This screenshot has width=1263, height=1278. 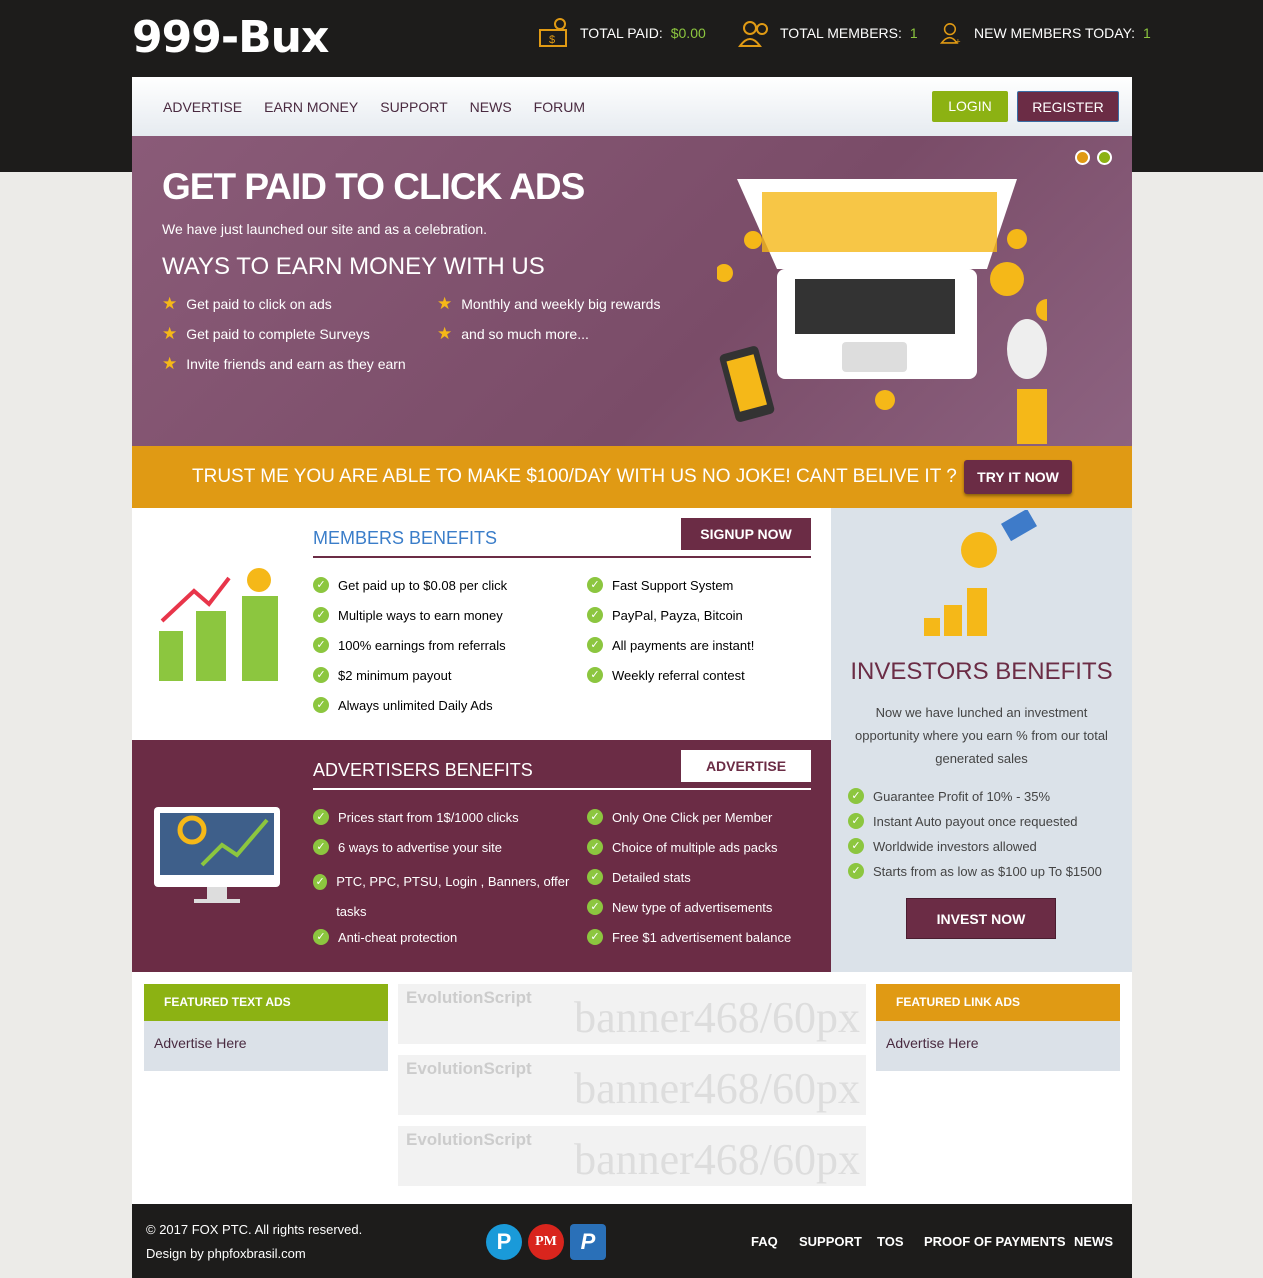 I want to click on laptop-illustration, so click(x=882, y=311).